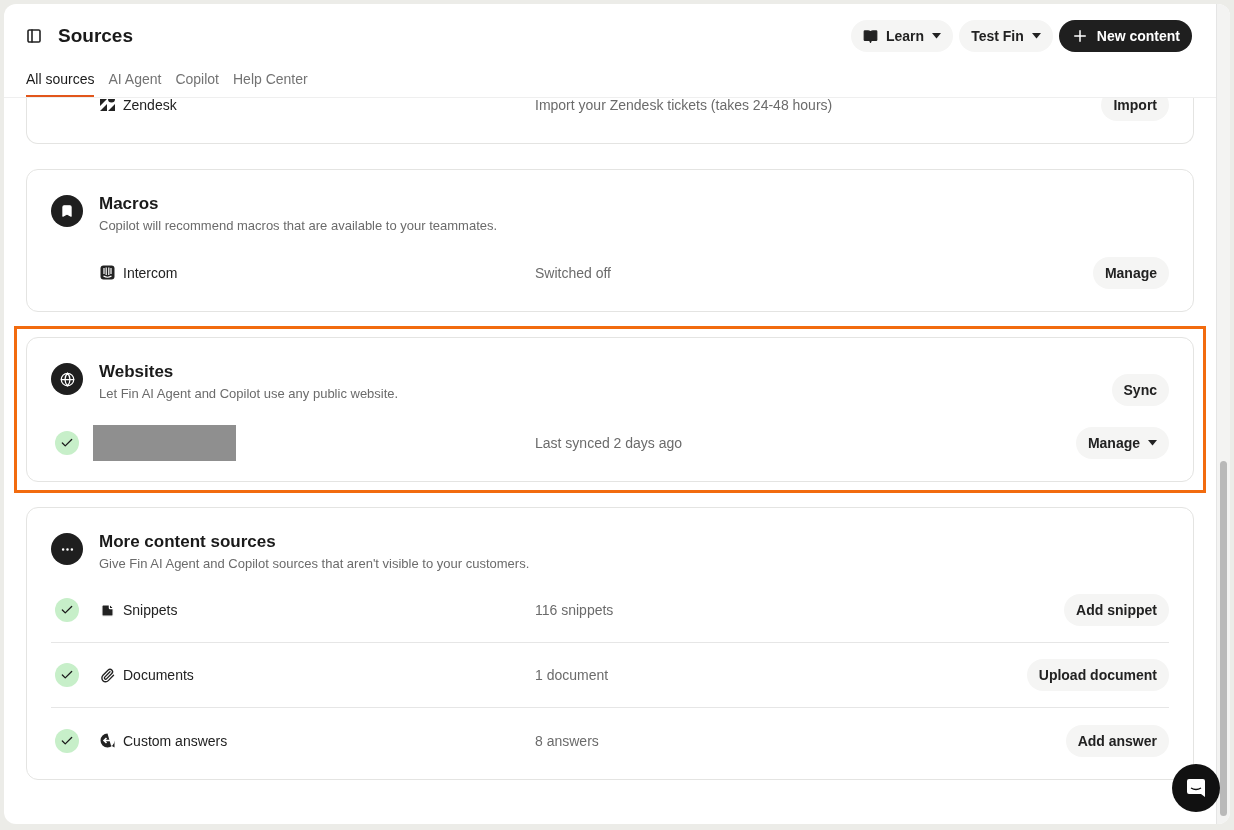 This screenshot has width=1234, height=830. Describe the element at coordinates (1135, 109) in the screenshot. I see `source-action-button: Import` at that location.